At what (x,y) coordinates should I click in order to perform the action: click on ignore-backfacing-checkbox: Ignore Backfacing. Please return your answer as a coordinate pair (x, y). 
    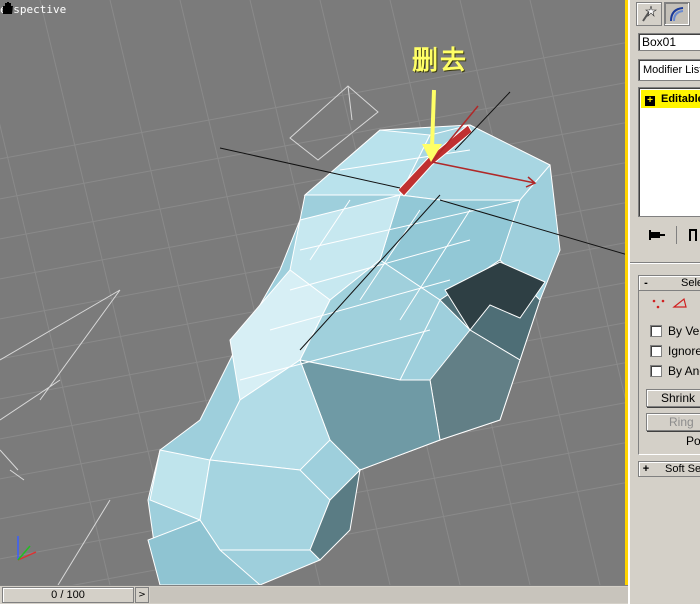
    Looking at the image, I should click on (675, 352).